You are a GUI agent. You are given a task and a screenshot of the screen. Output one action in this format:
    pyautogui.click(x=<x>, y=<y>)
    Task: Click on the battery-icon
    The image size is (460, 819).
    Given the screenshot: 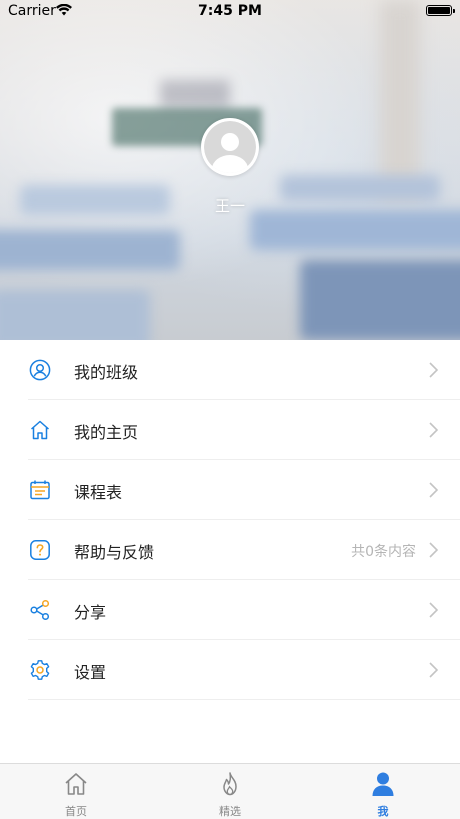 What is the action you would take?
    pyautogui.click(x=440, y=10)
    